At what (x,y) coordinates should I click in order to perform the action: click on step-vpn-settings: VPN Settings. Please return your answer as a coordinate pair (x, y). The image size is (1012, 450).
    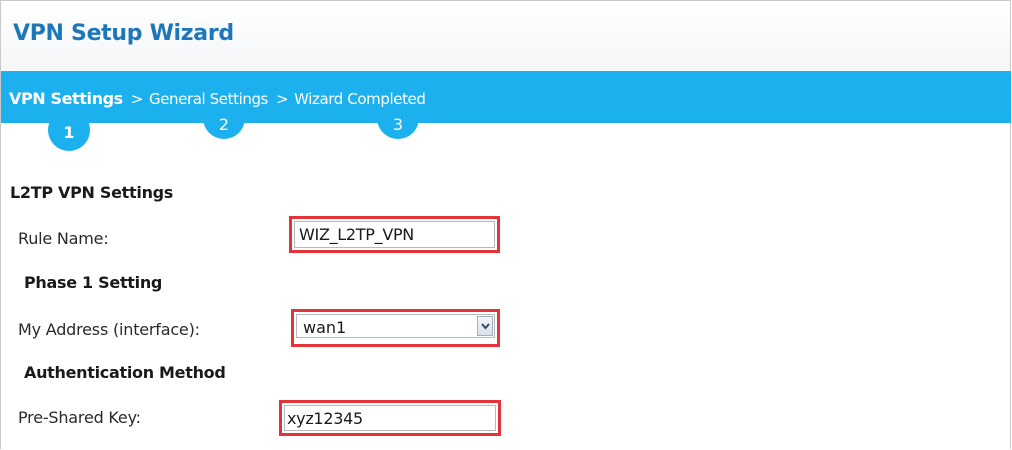
    Looking at the image, I should click on (66, 98).